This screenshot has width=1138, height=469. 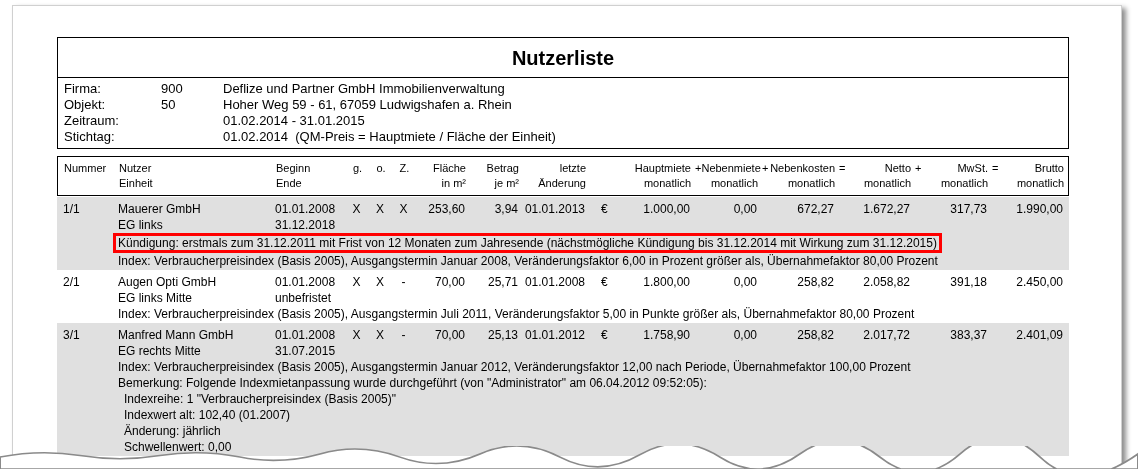 What do you see at coordinates (168, 104) in the screenshot?
I see `info-number: 50` at bounding box center [168, 104].